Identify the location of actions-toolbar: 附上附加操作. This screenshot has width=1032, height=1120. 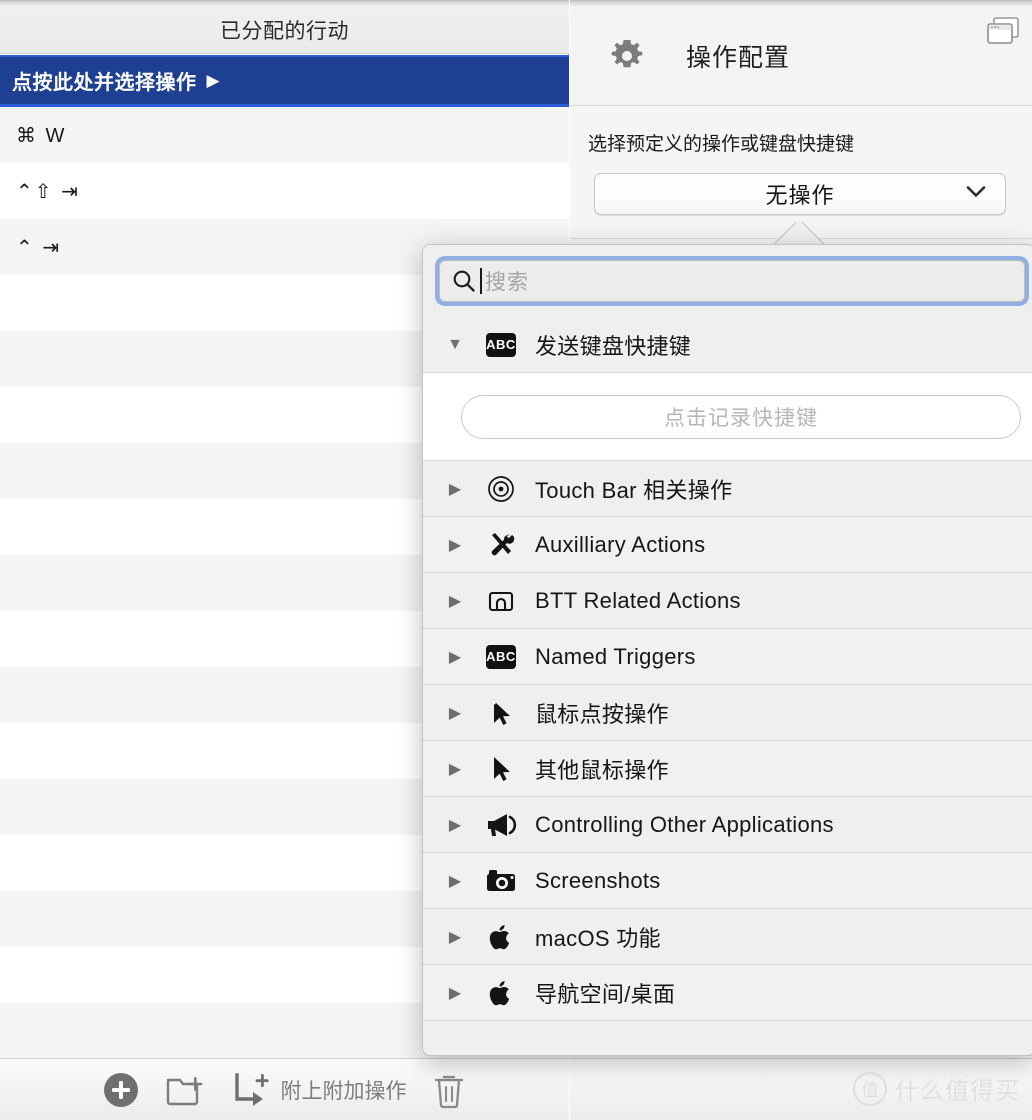
(284, 1089).